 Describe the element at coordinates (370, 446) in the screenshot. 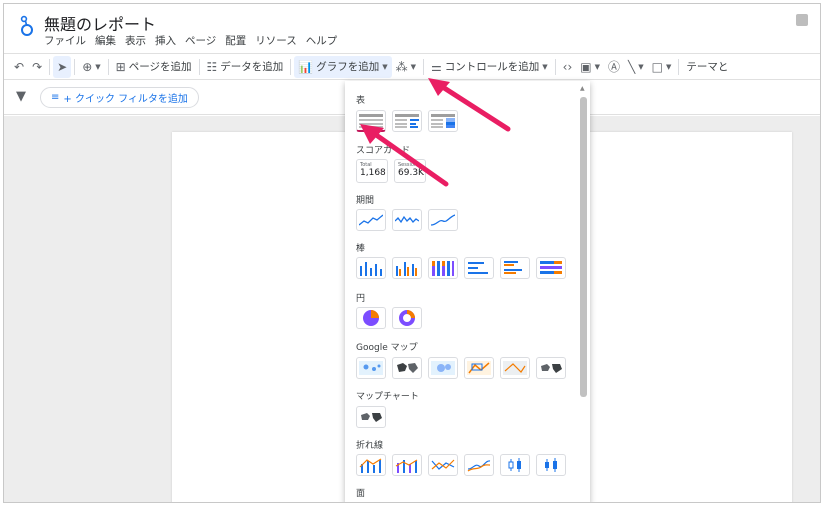

I see `section-line: 折れ線` at that location.